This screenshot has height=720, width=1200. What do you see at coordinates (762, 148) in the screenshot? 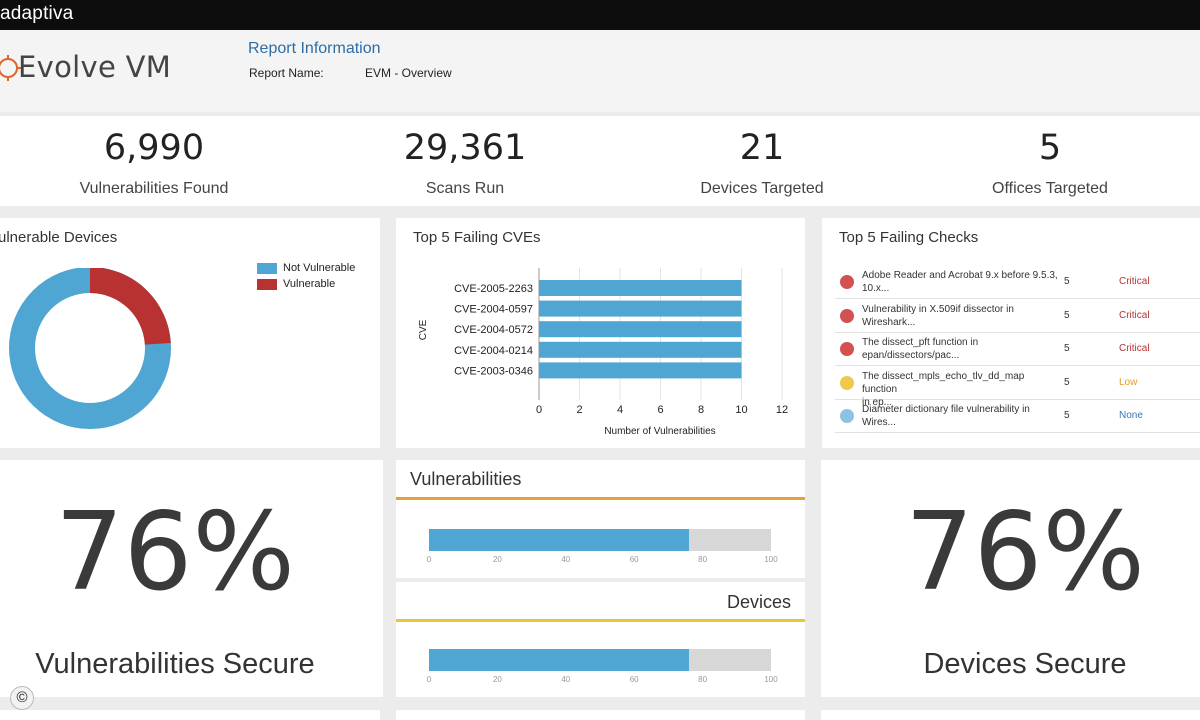
I see `kpi-devices-targeted-value: 21` at bounding box center [762, 148].